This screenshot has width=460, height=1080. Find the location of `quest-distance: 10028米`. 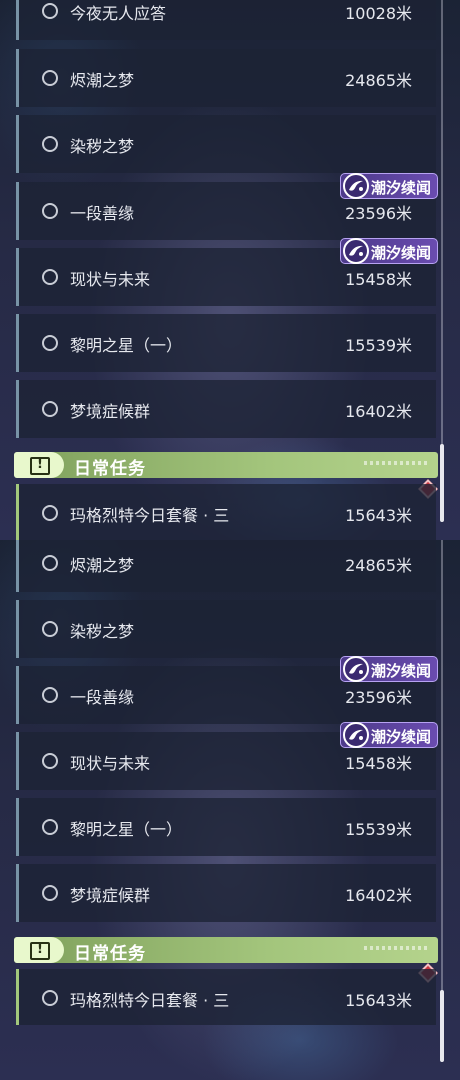

quest-distance: 10028米 is located at coordinates (378, 13).